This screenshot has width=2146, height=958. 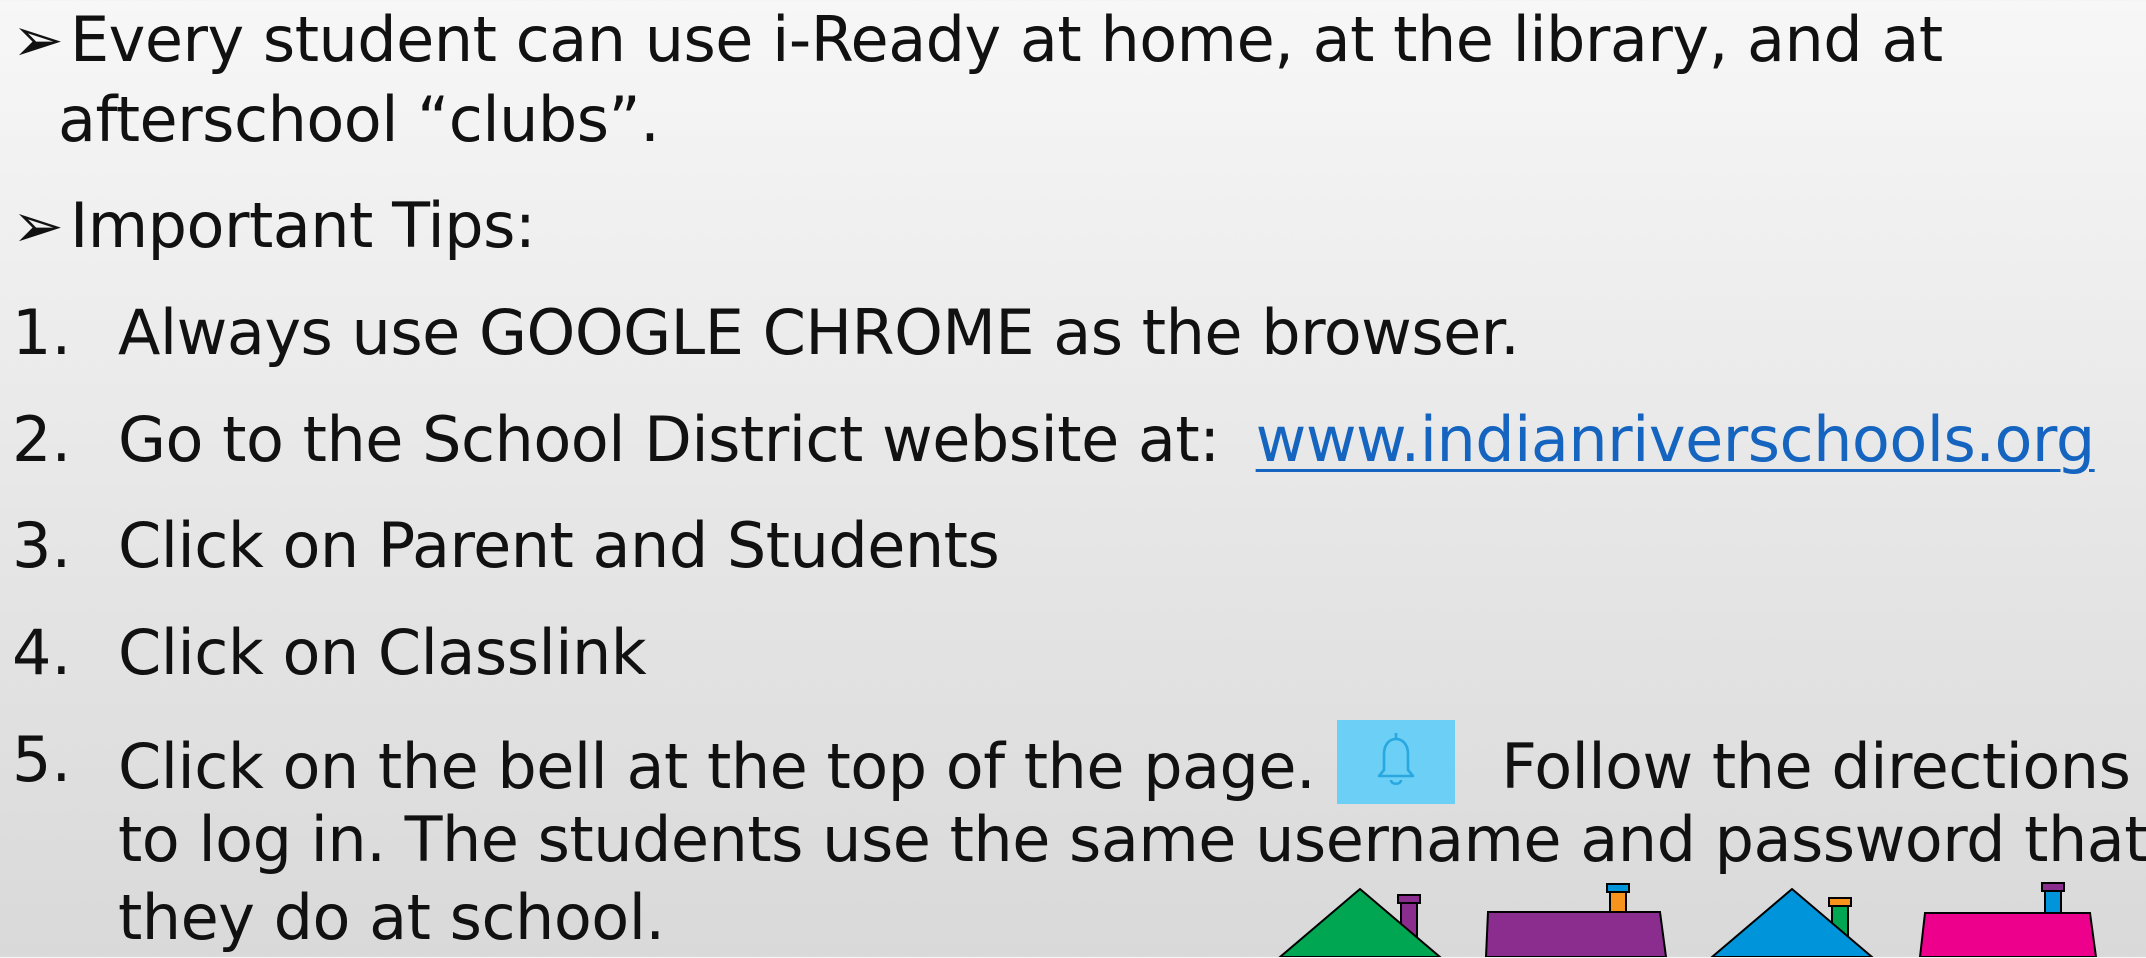 What do you see at coordinates (42, 652) in the screenshot?
I see `tip-number: 4.` at bounding box center [42, 652].